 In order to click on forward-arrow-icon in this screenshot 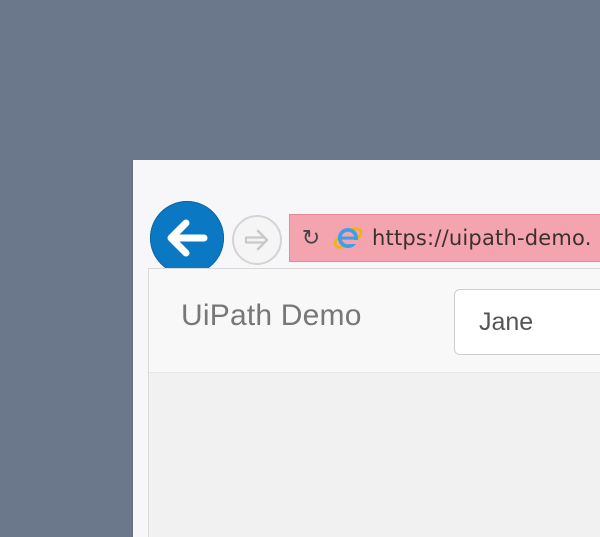, I will do `click(256, 240)`.